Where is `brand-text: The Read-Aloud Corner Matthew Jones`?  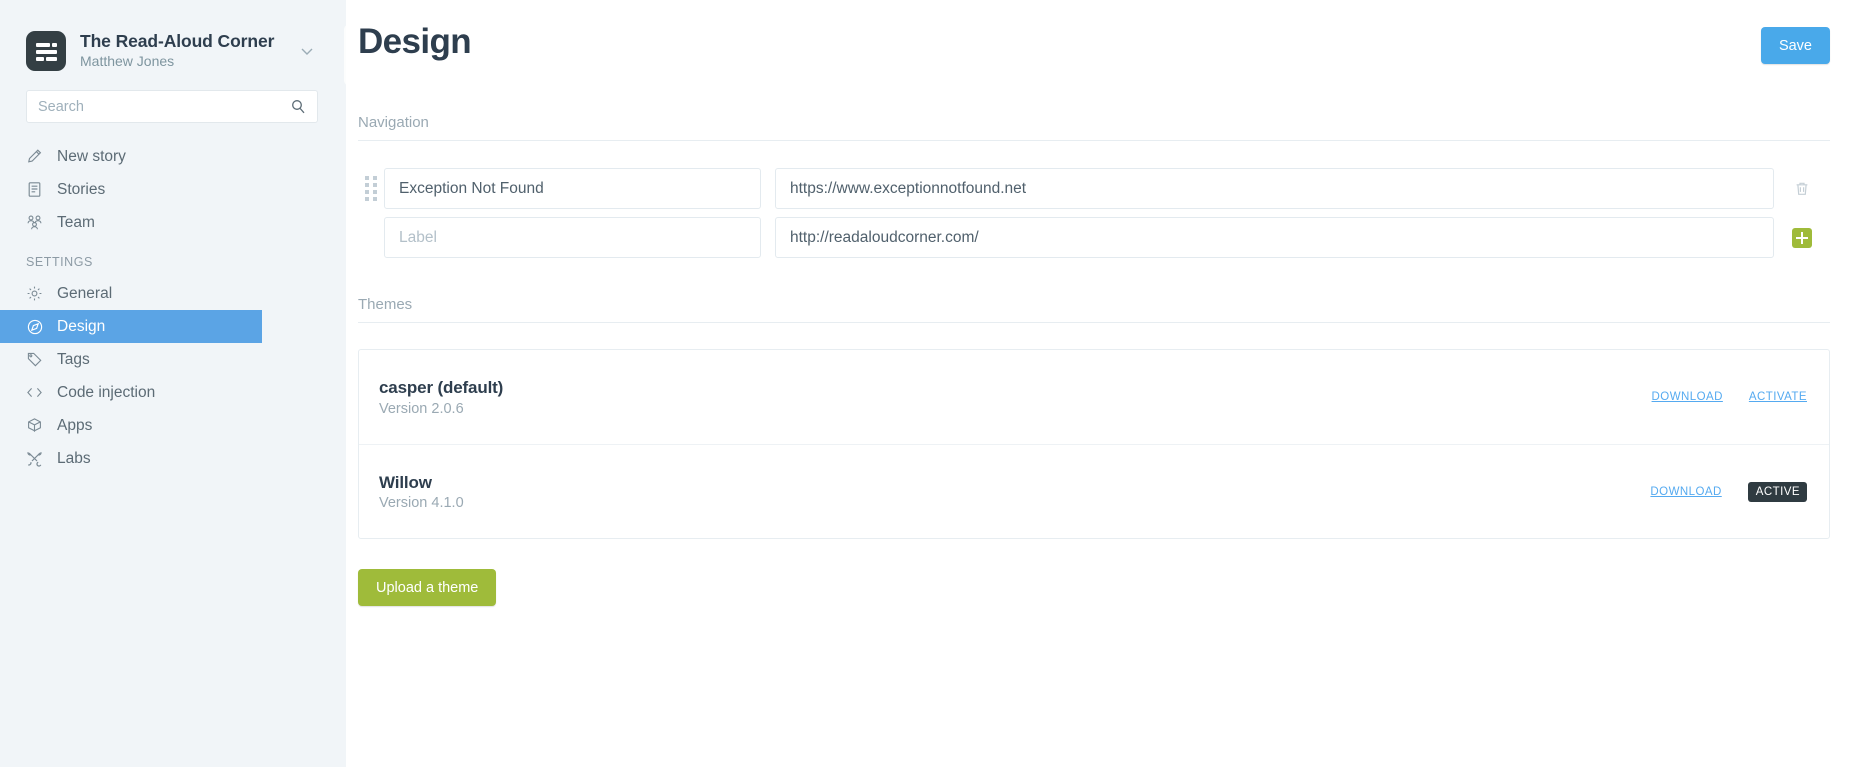 brand-text: The Read-Aloud Corner Matthew Jones is located at coordinates (186, 50).